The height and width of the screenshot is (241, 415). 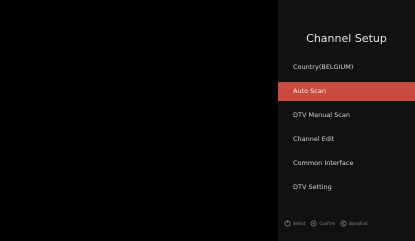 I want to click on back-icon, so click(x=343, y=223).